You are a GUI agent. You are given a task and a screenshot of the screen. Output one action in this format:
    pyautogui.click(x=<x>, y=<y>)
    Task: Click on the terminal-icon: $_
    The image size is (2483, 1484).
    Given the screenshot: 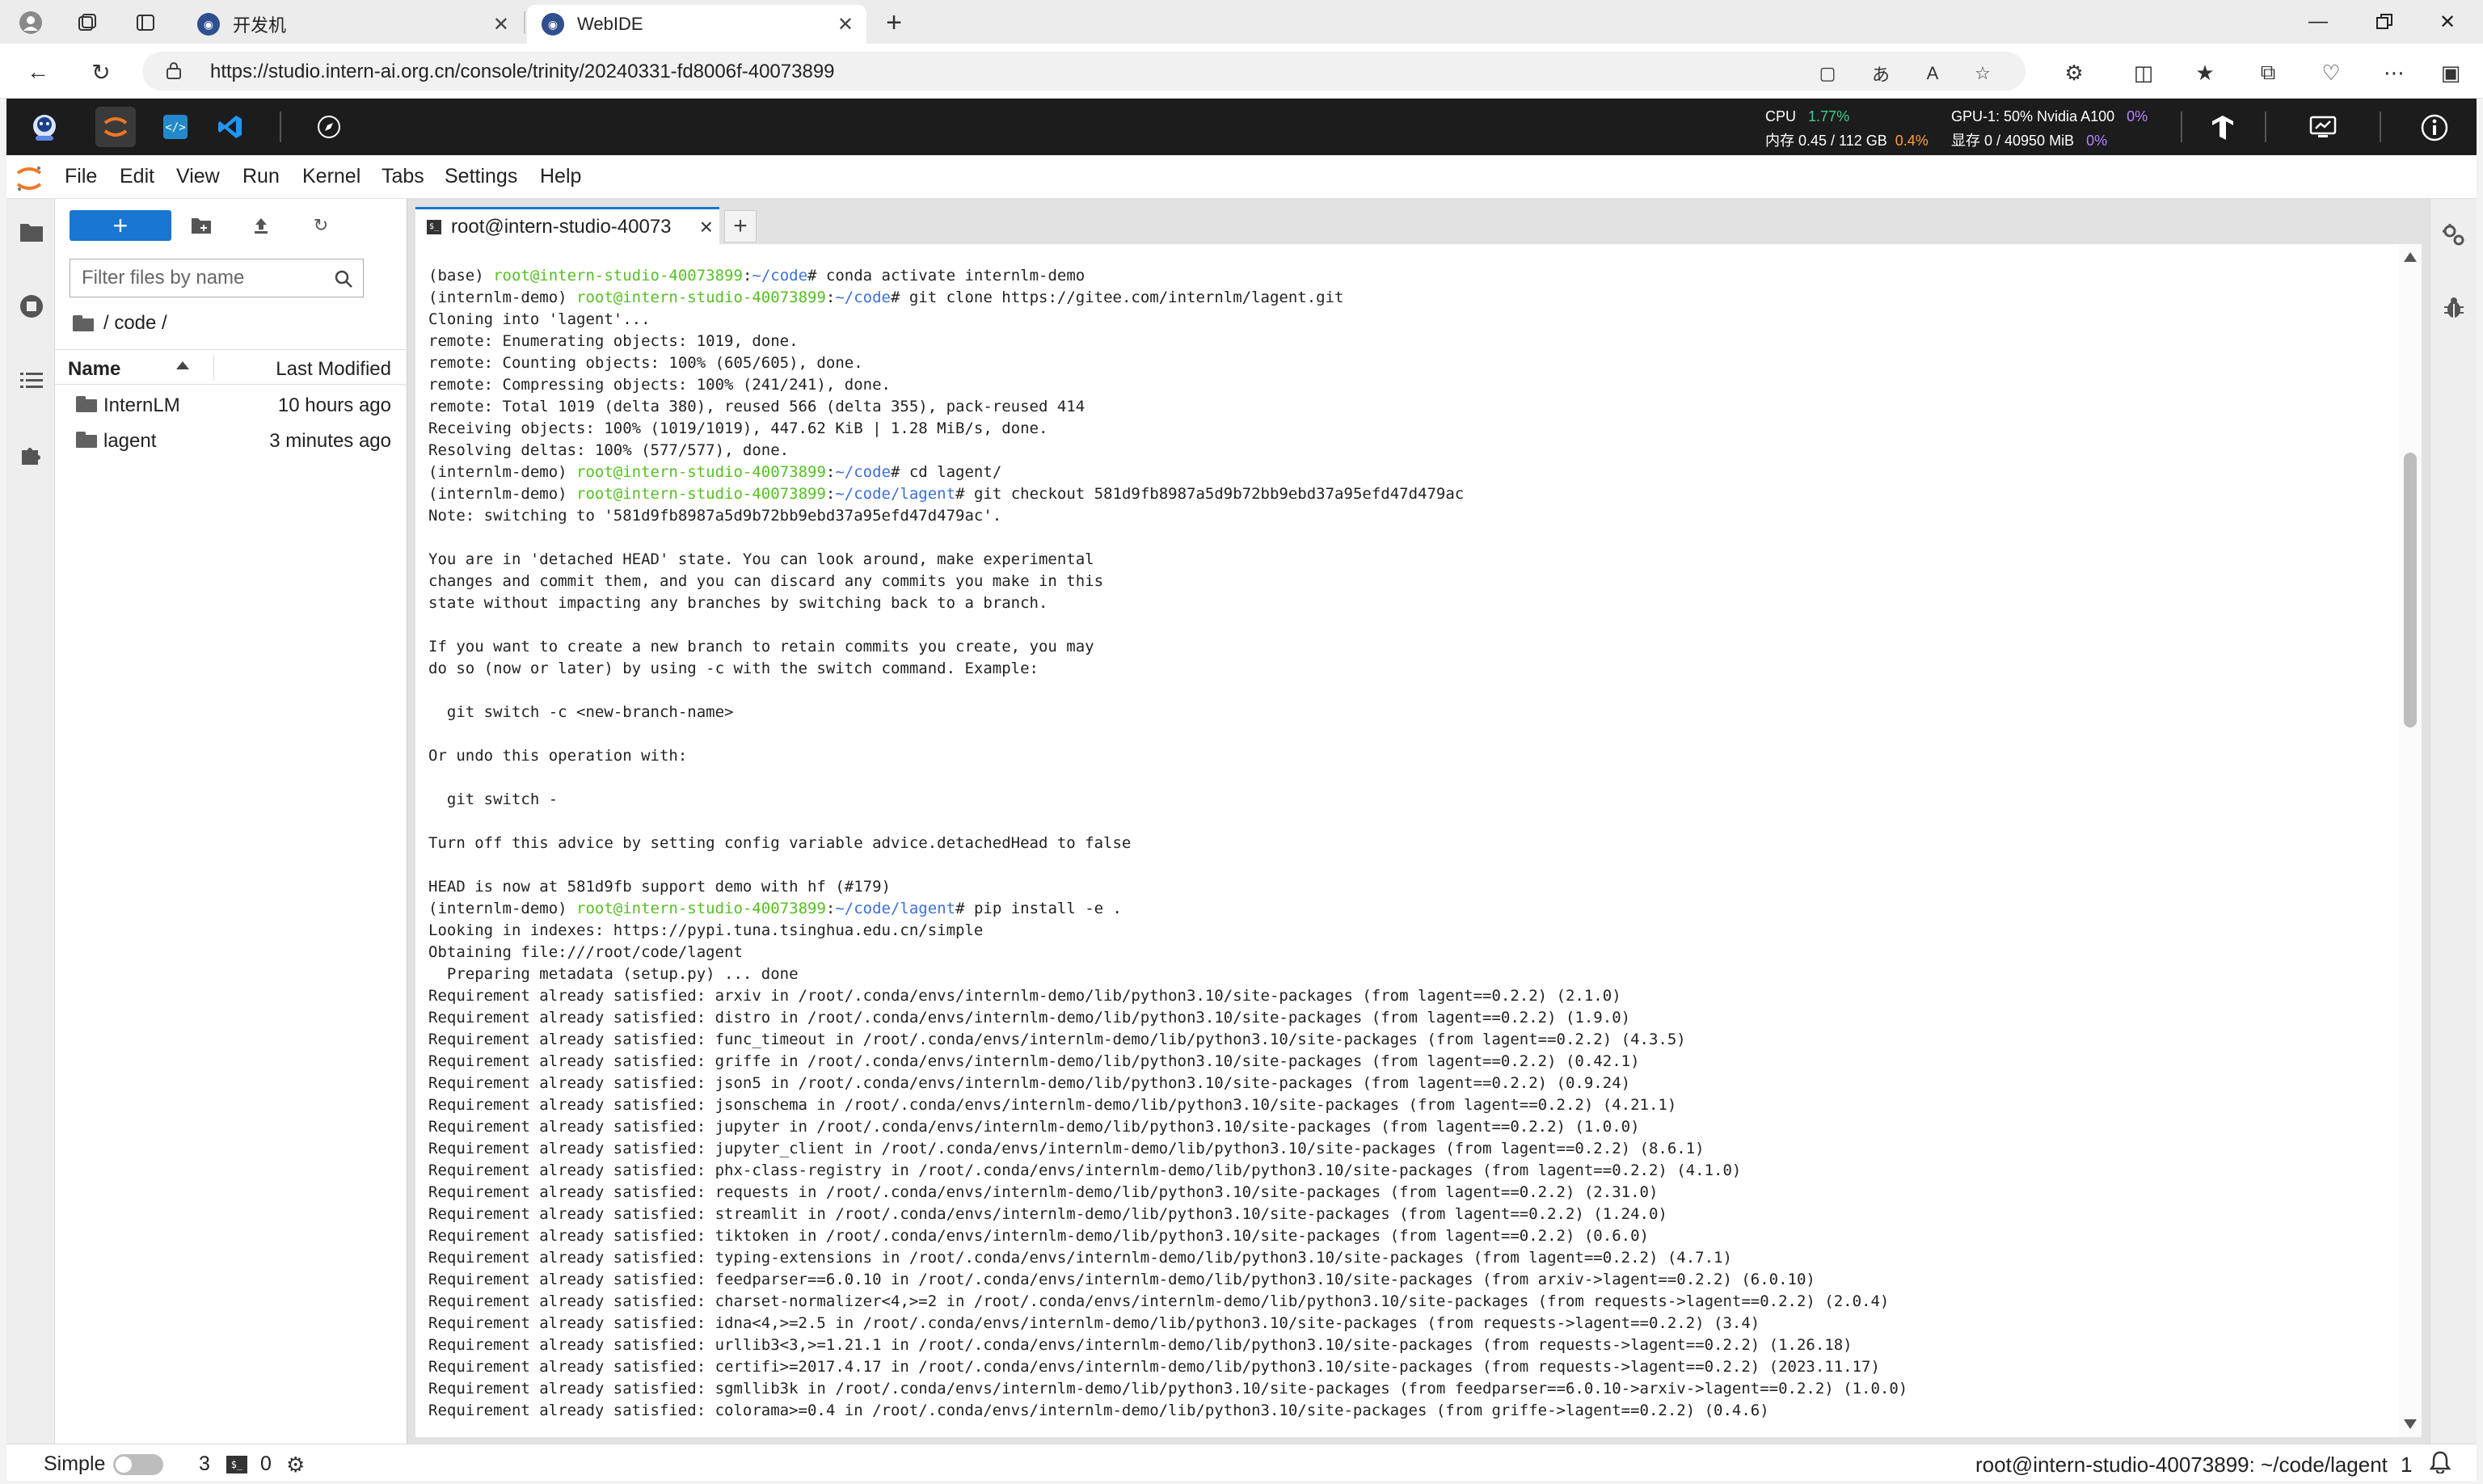 What is the action you would take?
    pyautogui.click(x=236, y=1464)
    